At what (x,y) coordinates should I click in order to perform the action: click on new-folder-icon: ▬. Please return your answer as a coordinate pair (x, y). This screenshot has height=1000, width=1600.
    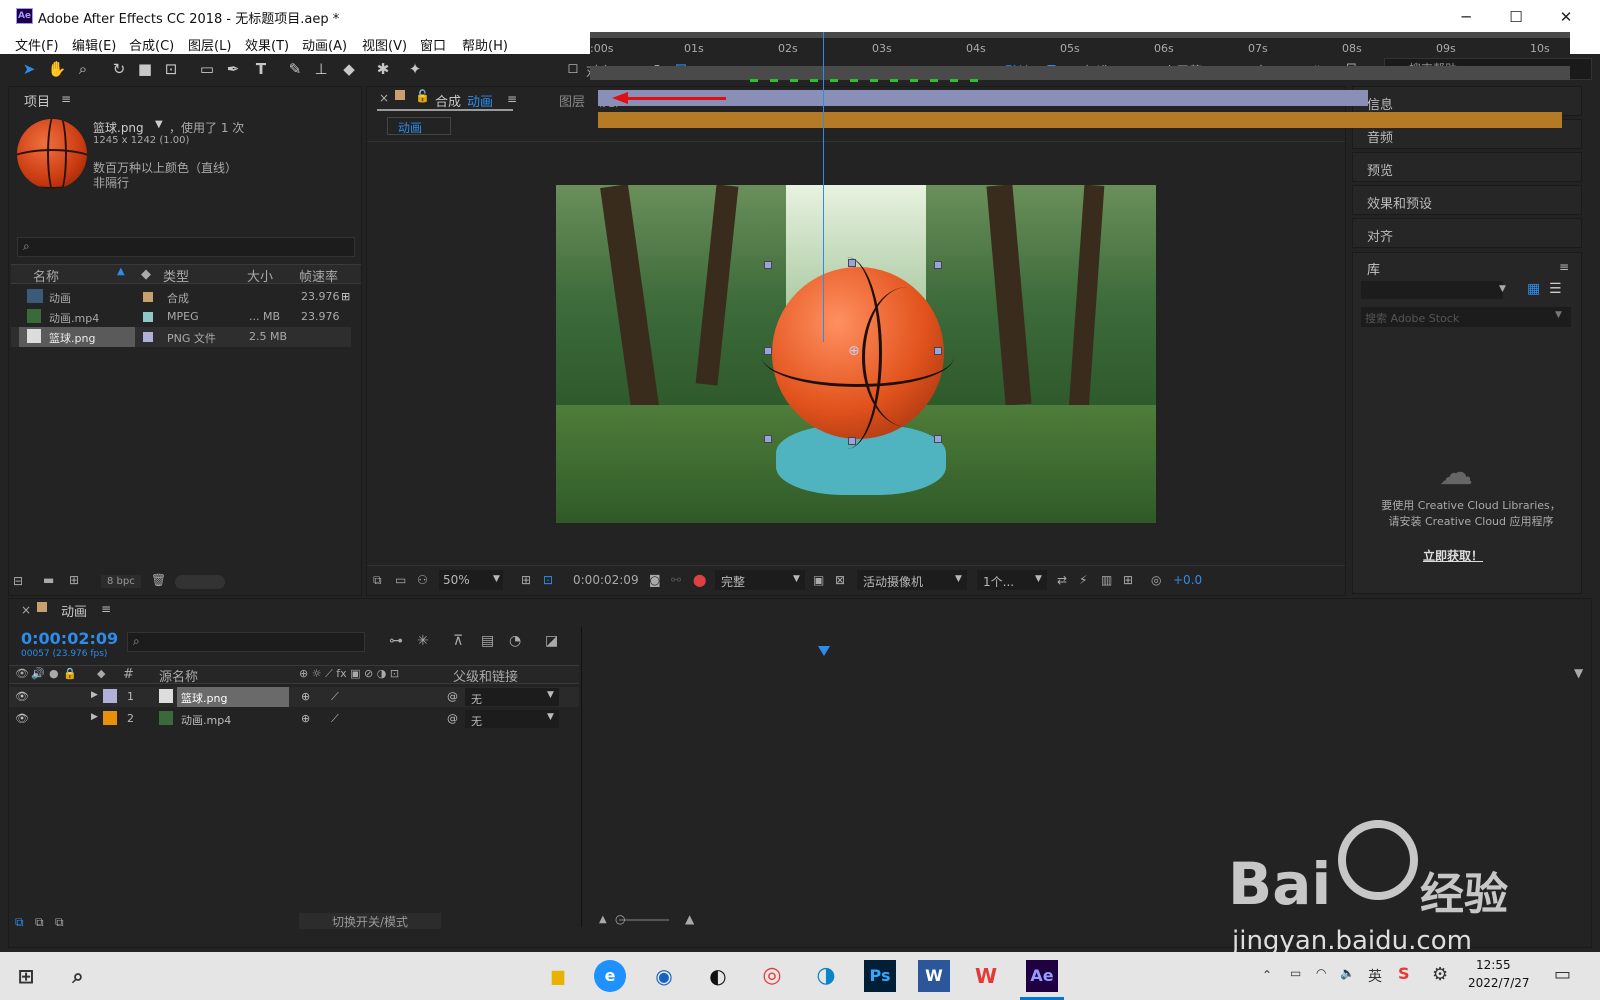
    Looking at the image, I should click on (48, 580).